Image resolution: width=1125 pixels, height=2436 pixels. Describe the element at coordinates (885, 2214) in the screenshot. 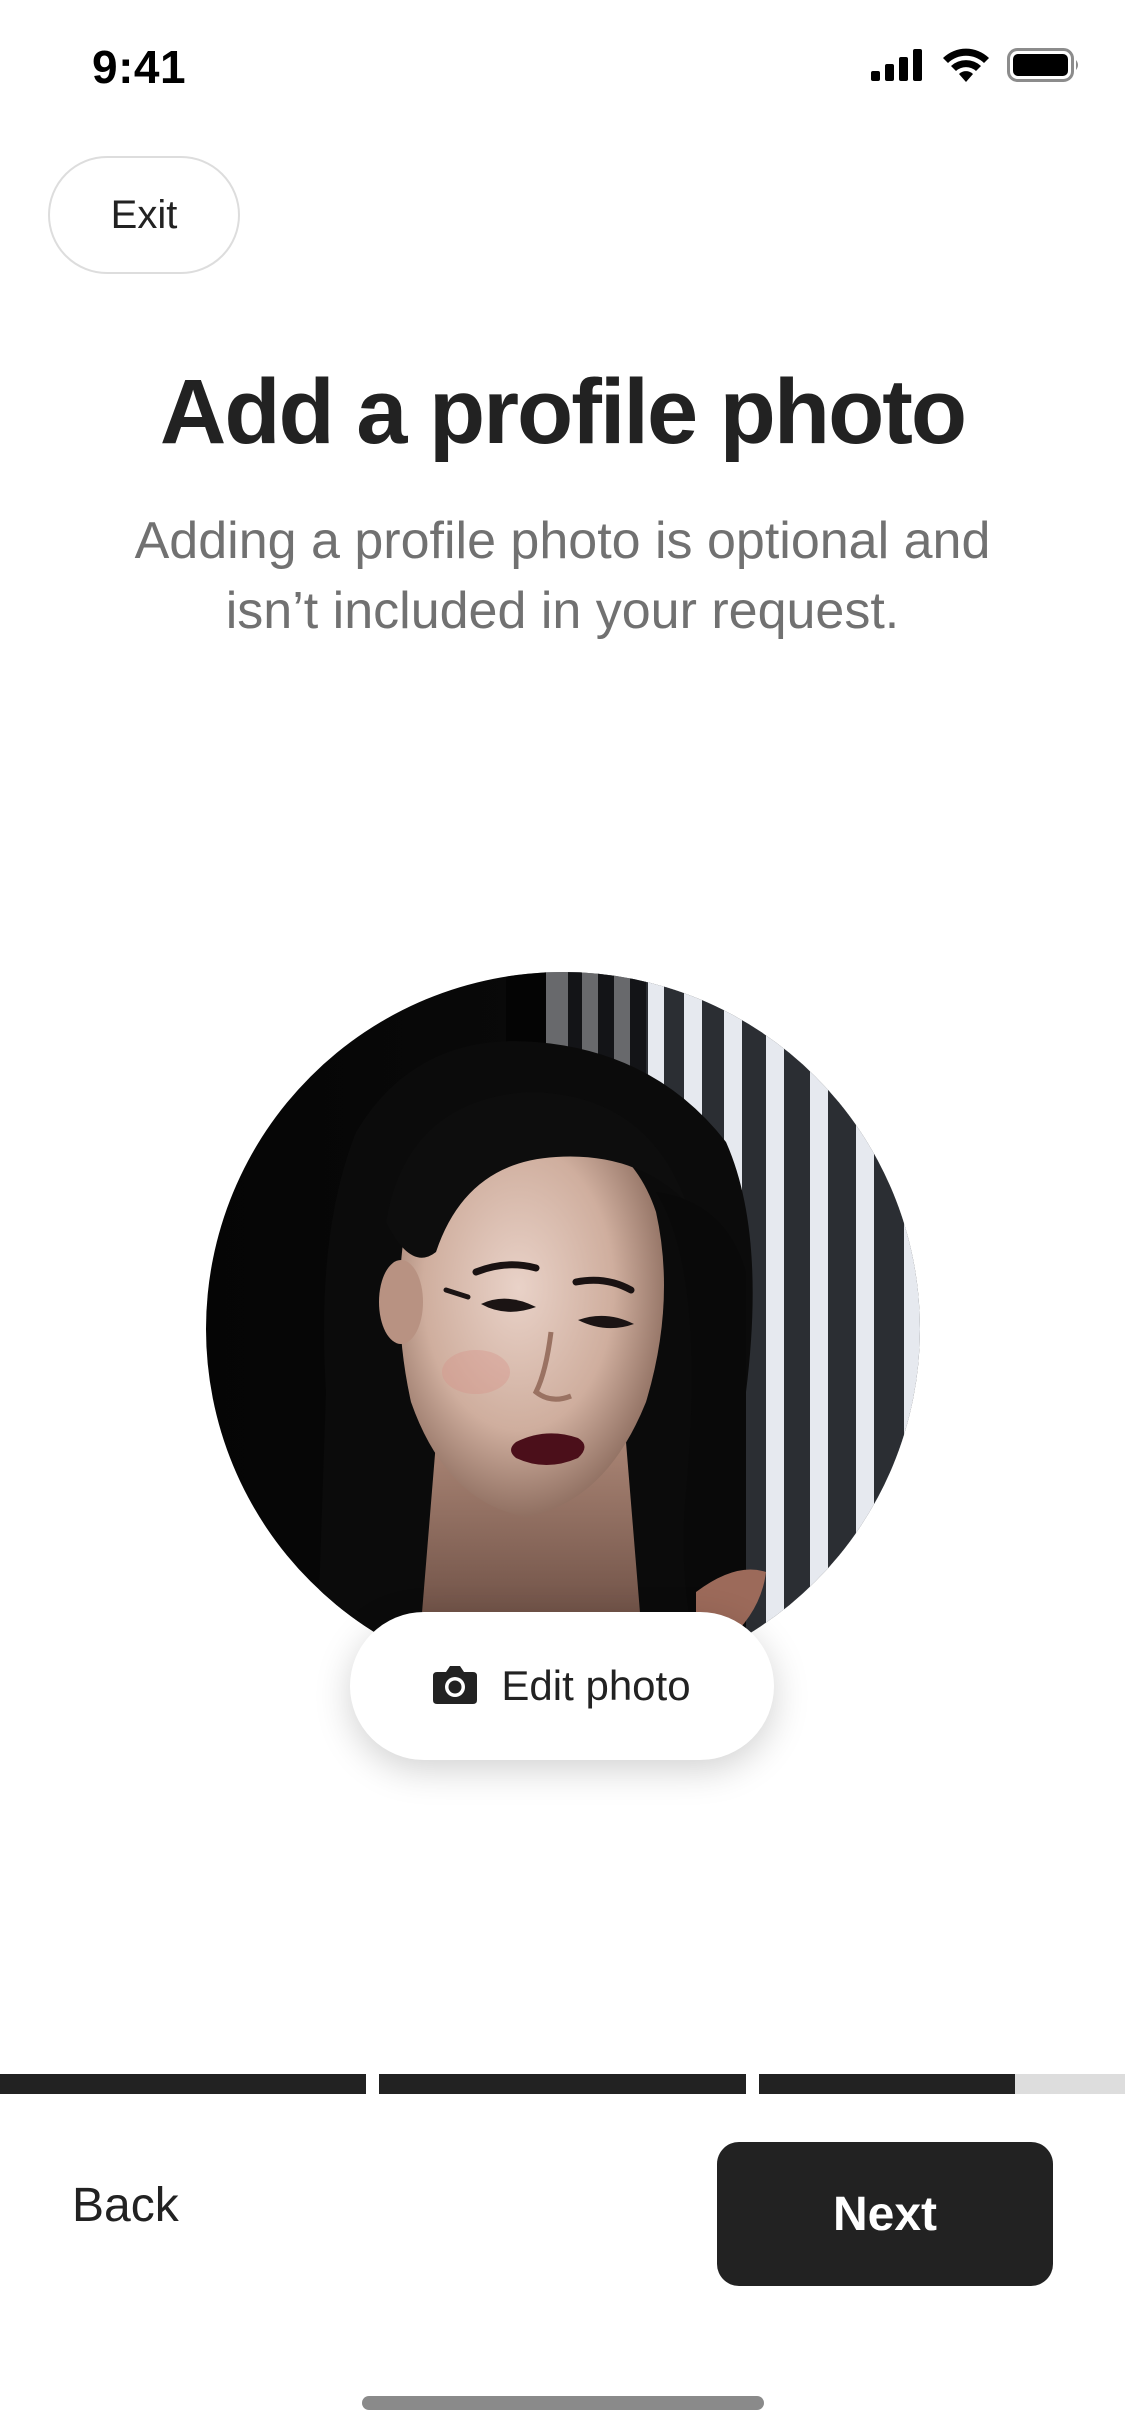

I see `next-button: Next` at that location.